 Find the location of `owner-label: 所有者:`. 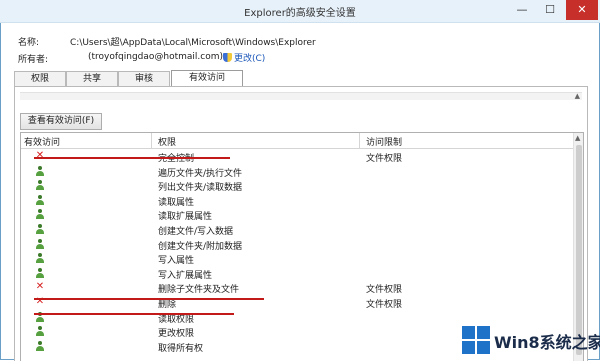

owner-label: 所有者: is located at coordinates (33, 60).